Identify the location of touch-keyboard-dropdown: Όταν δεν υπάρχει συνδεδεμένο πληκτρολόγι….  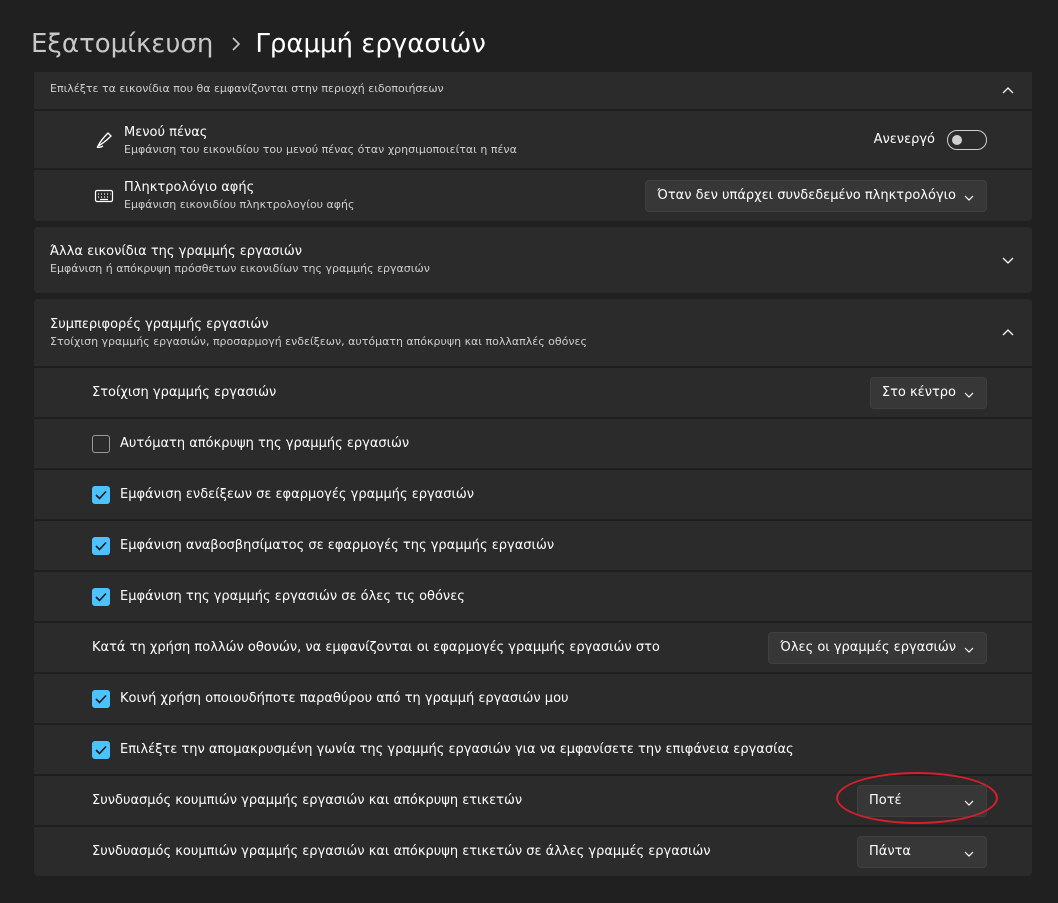
(816, 195).